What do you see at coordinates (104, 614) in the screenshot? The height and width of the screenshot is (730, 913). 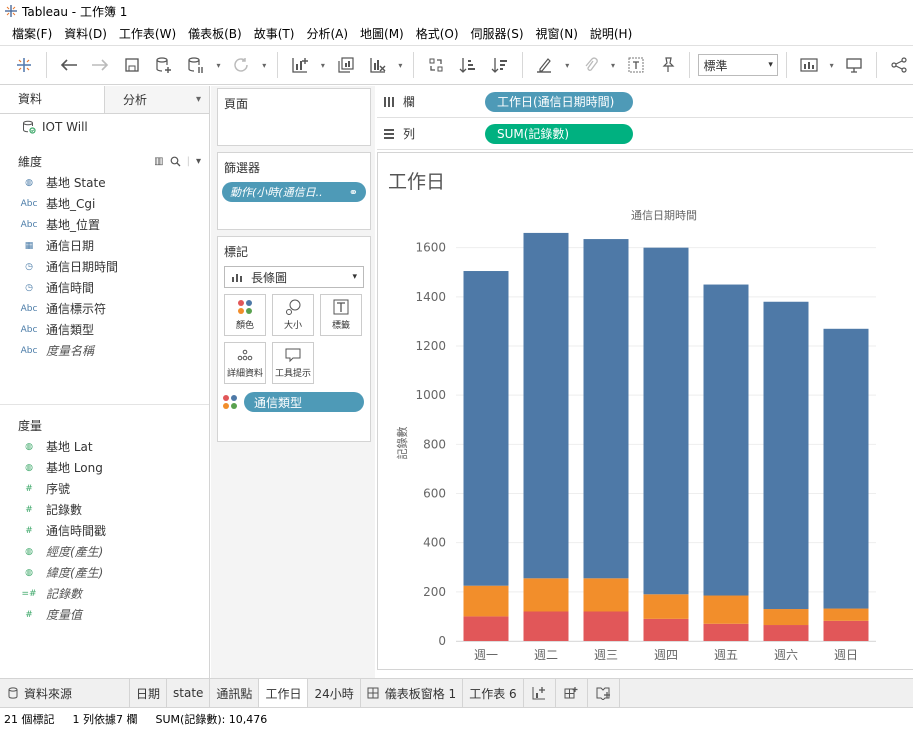 I see `field-measure-values: # 度量值` at bounding box center [104, 614].